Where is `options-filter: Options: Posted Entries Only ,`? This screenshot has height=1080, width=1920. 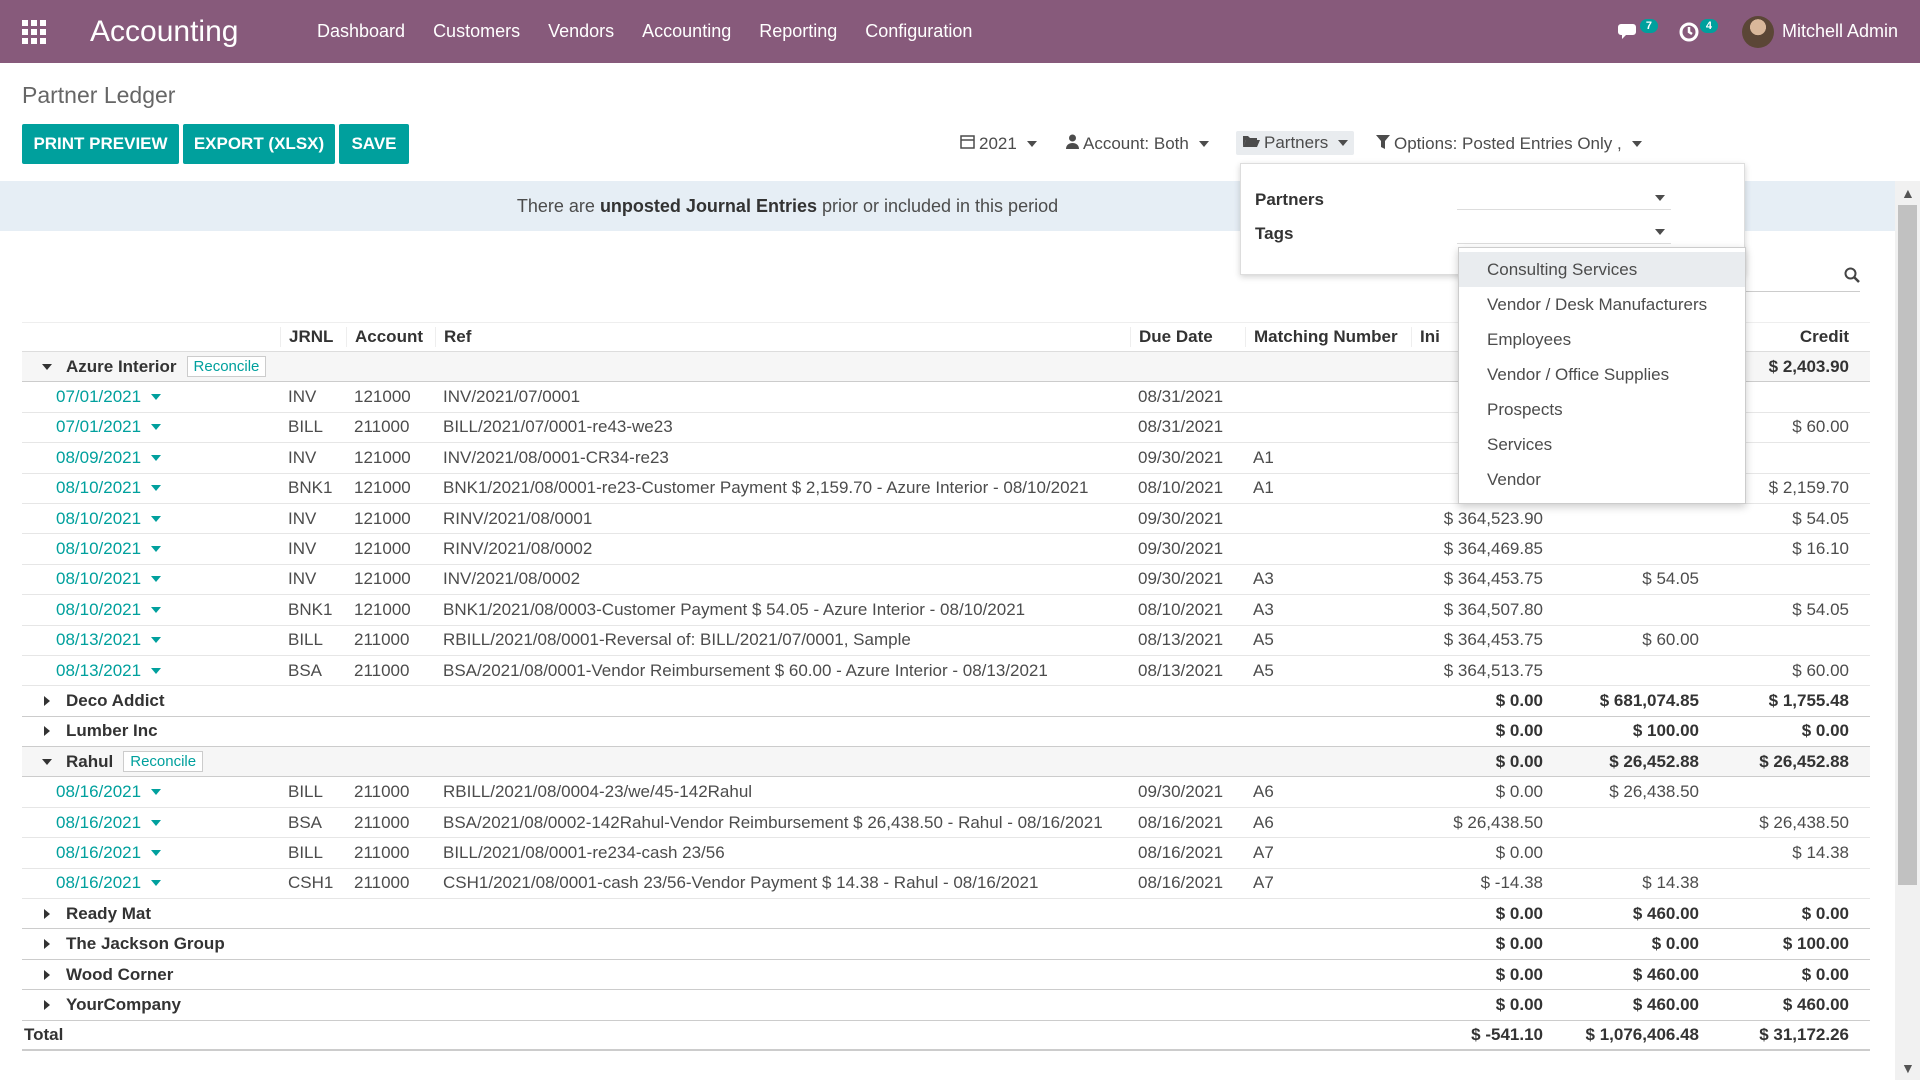 options-filter: Options: Posted Entries Only , is located at coordinates (1509, 144).